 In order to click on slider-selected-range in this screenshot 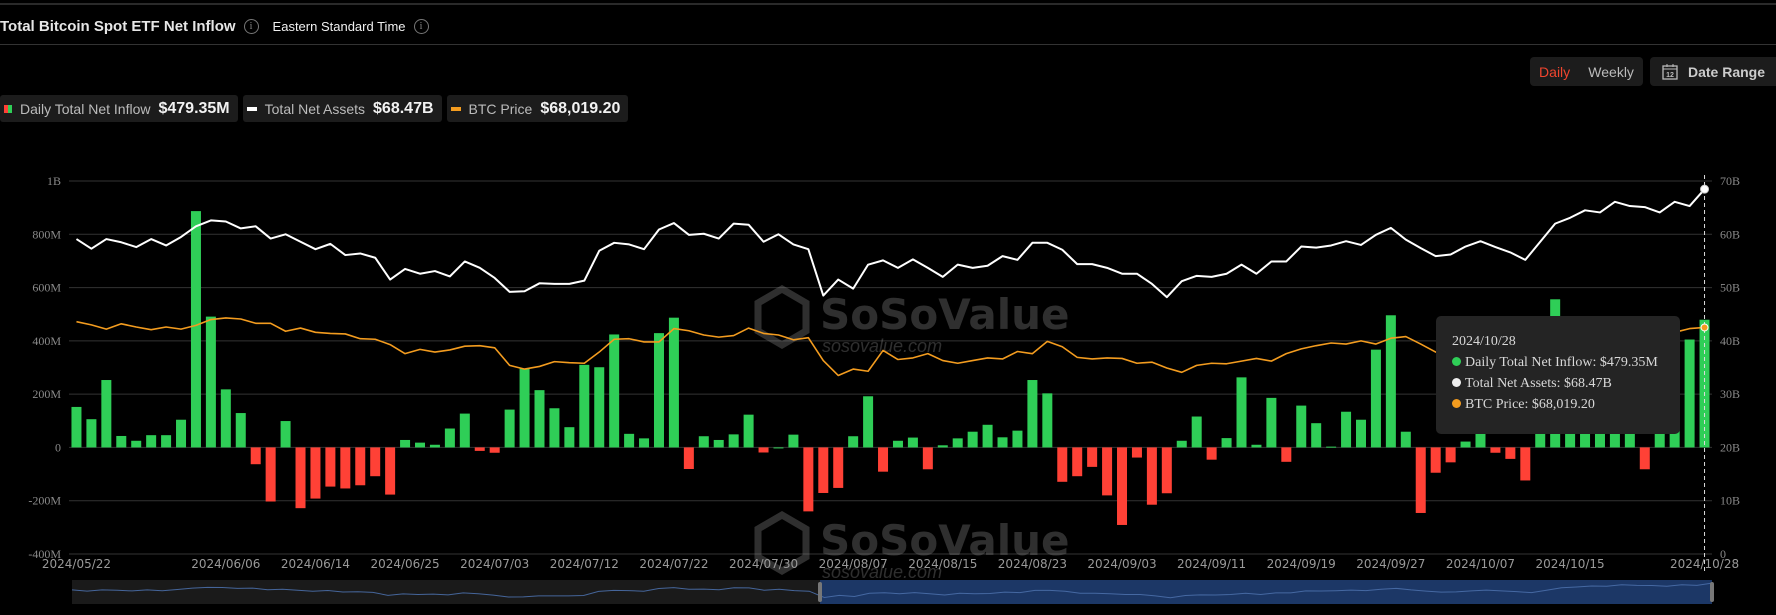, I will do `click(1266, 592)`.